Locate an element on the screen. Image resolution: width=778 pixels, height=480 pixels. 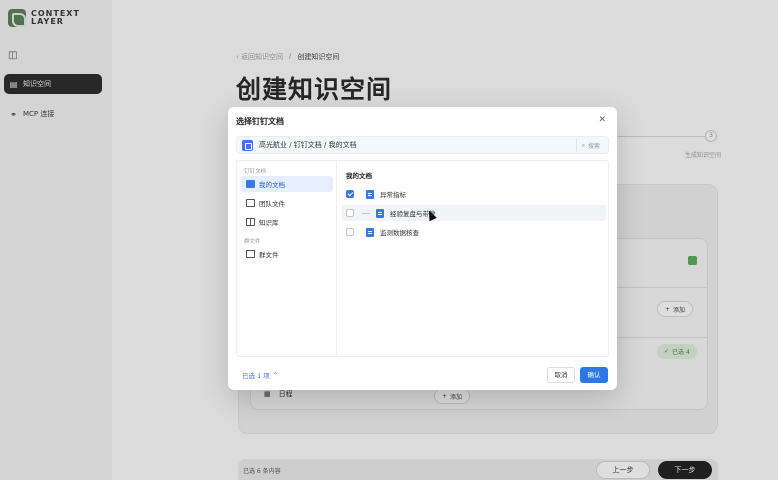
list-item: 监测数据核查 is located at coordinates (474, 232).